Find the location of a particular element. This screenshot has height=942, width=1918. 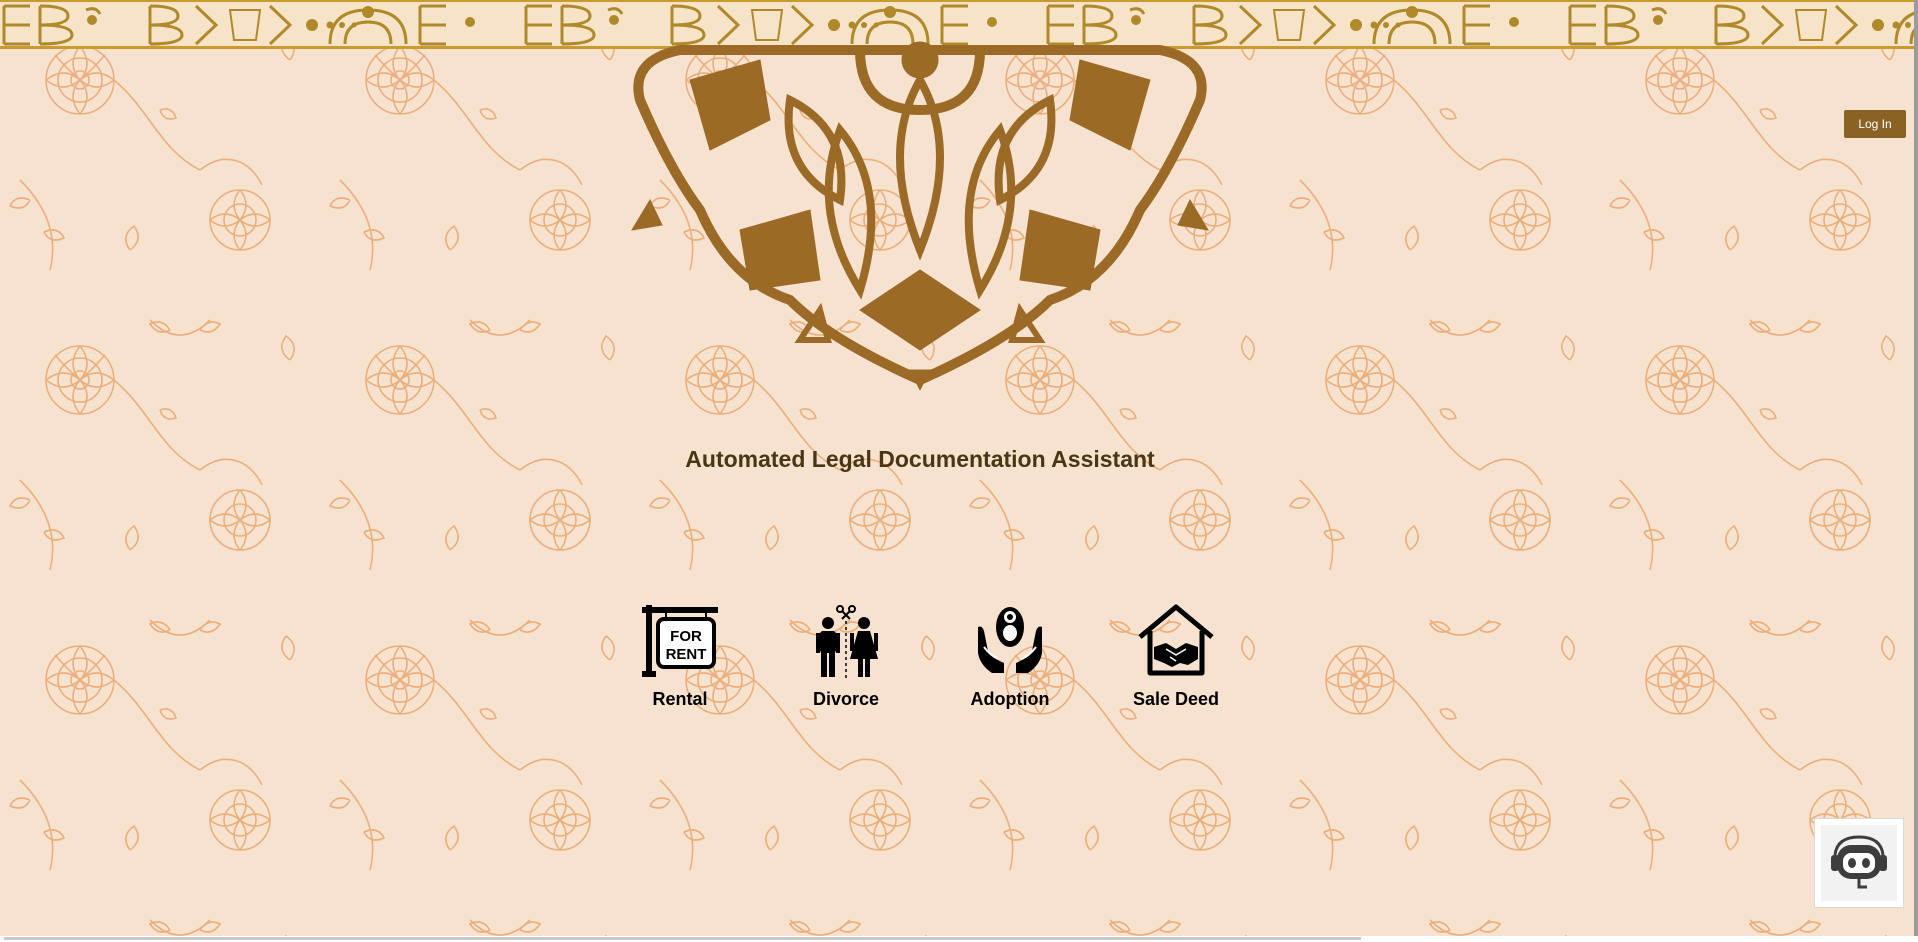

rent-sign-line-2: RENT is located at coordinates (686, 654).